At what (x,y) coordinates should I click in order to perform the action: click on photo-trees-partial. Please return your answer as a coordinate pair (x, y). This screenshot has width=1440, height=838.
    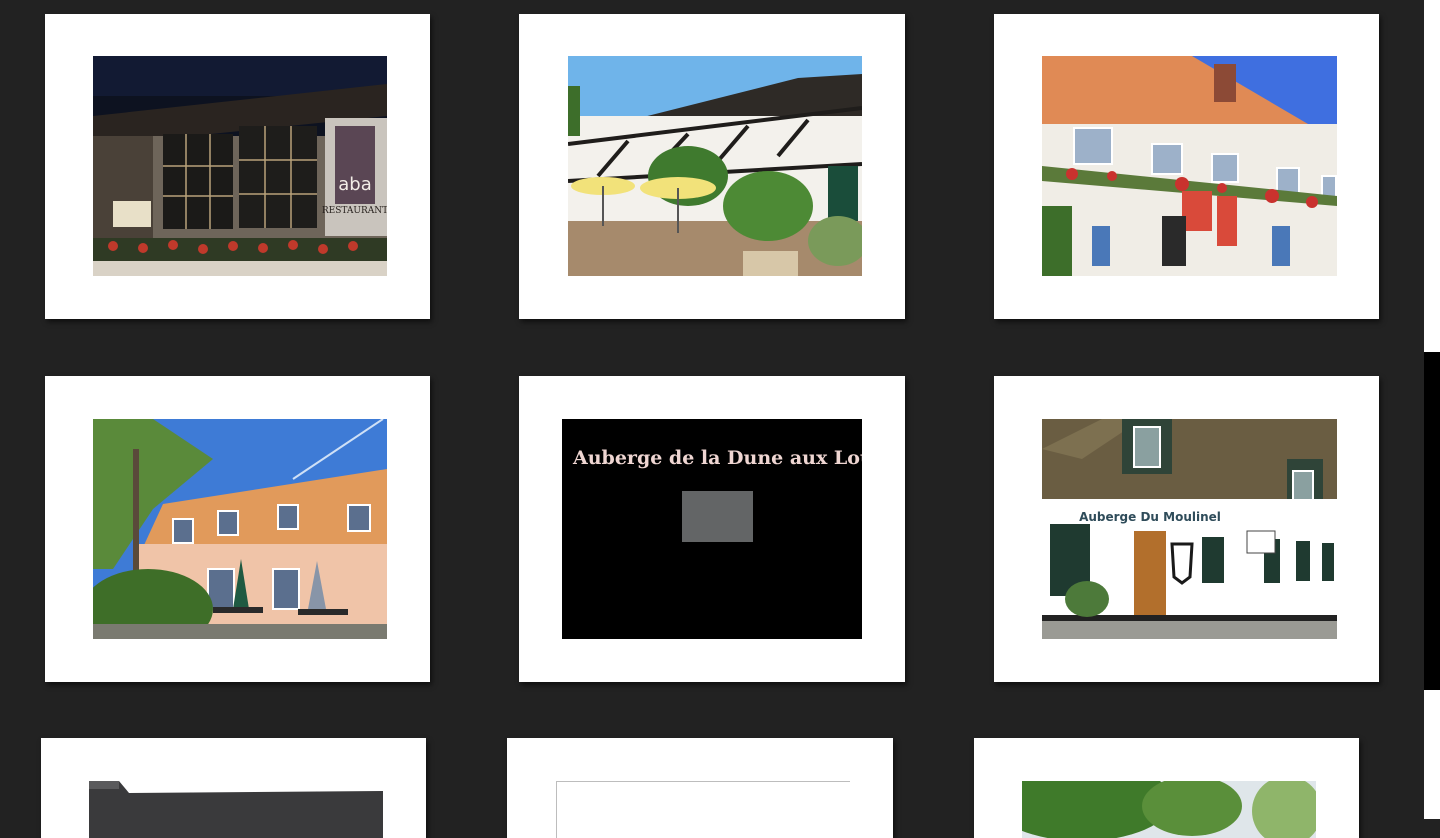
    Looking at the image, I should click on (1169, 809).